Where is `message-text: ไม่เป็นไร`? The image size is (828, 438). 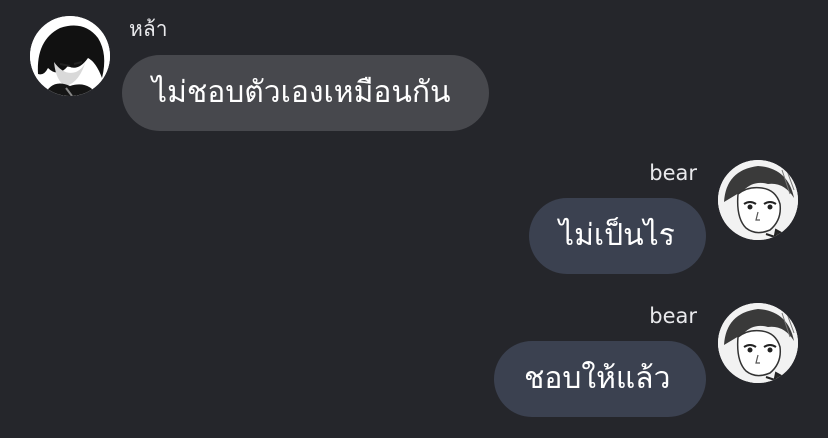
message-text: ไม่เป็นไร is located at coordinates (617, 235).